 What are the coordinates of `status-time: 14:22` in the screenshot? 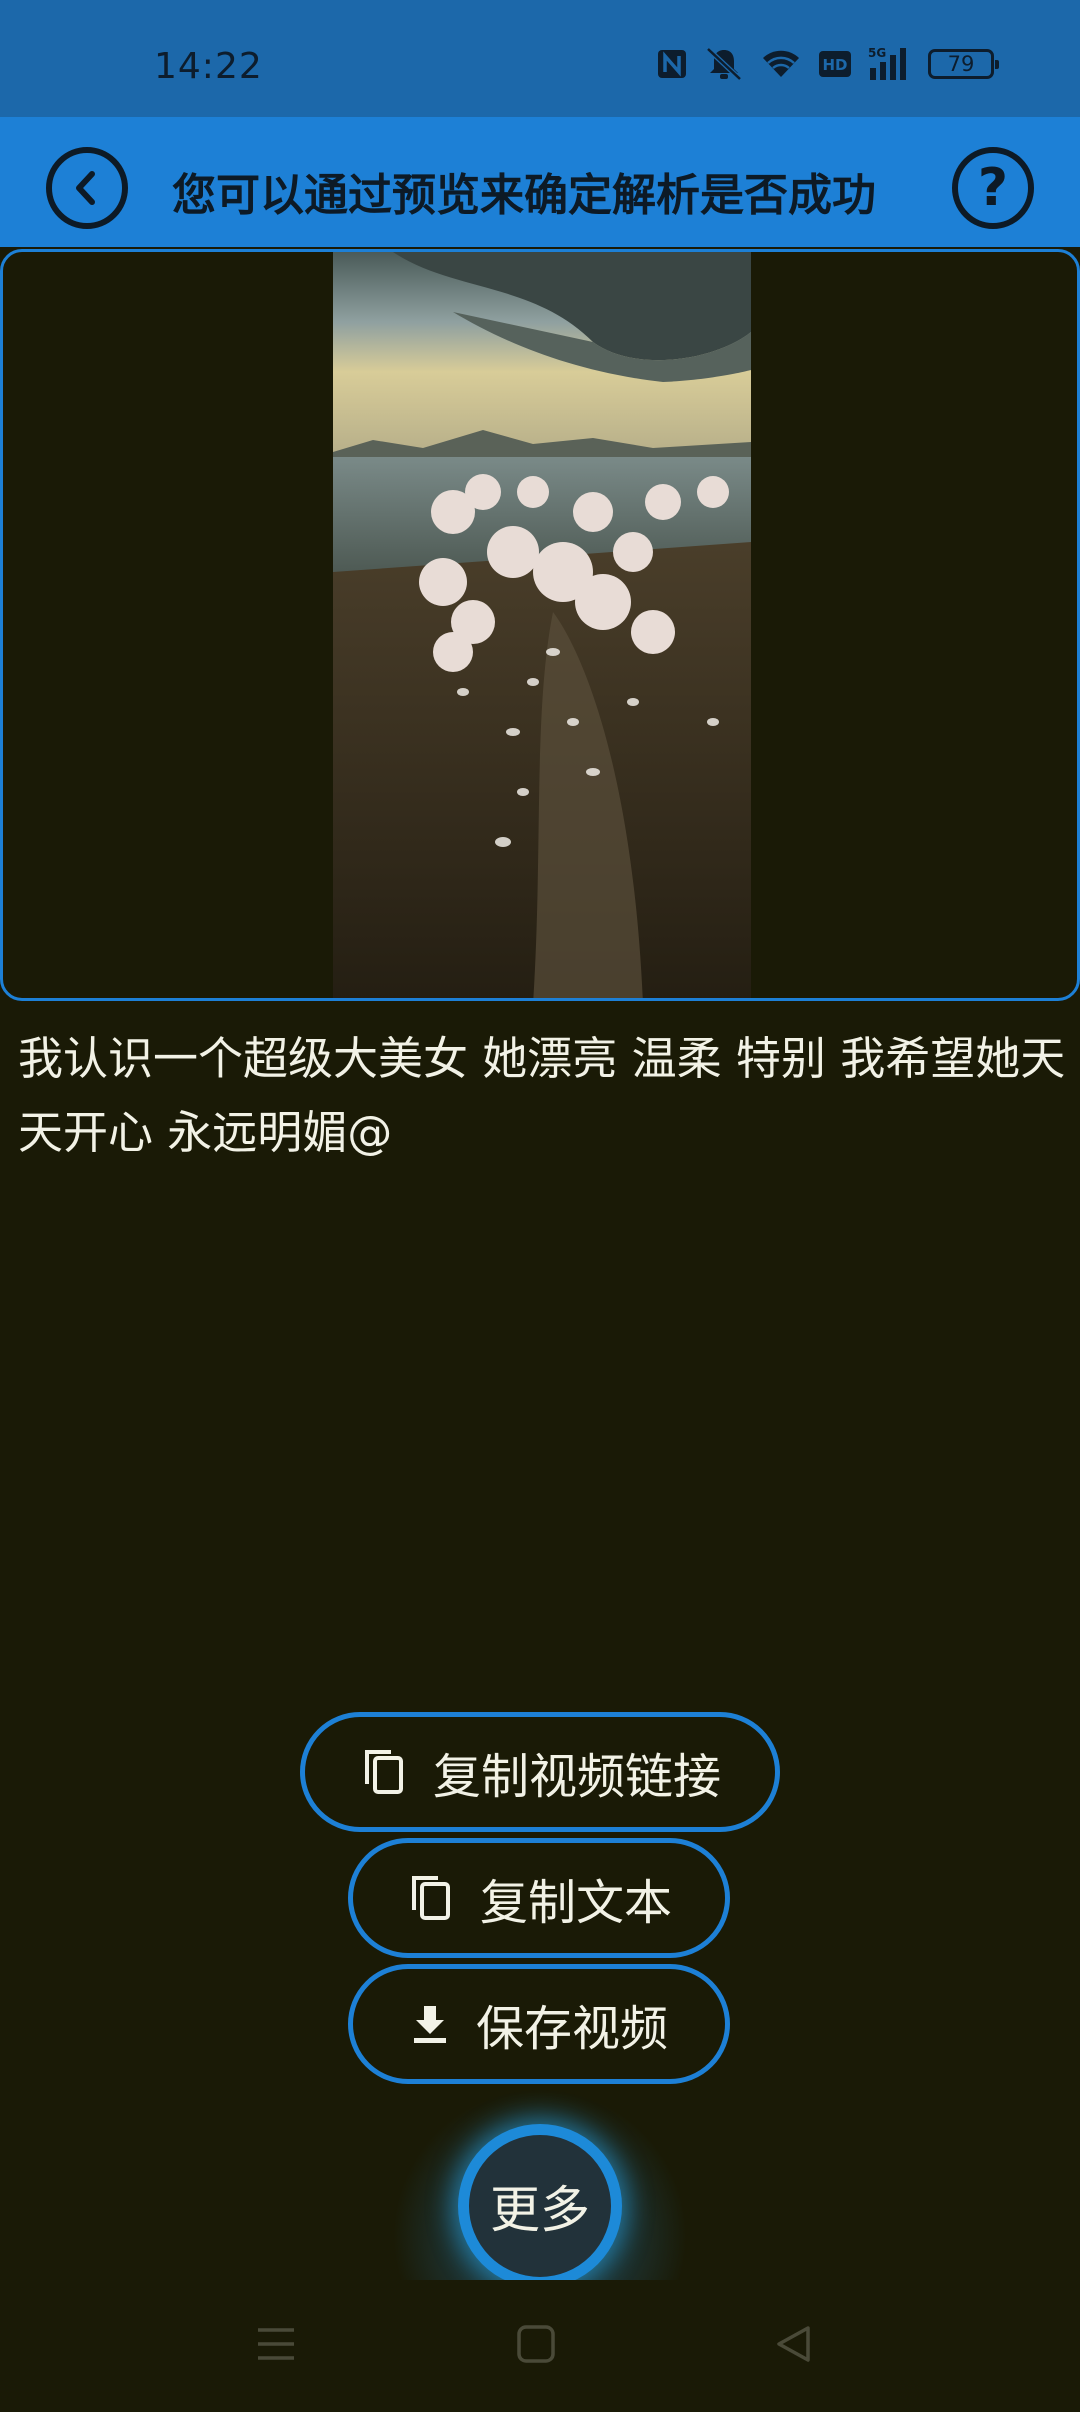 It's located at (208, 66).